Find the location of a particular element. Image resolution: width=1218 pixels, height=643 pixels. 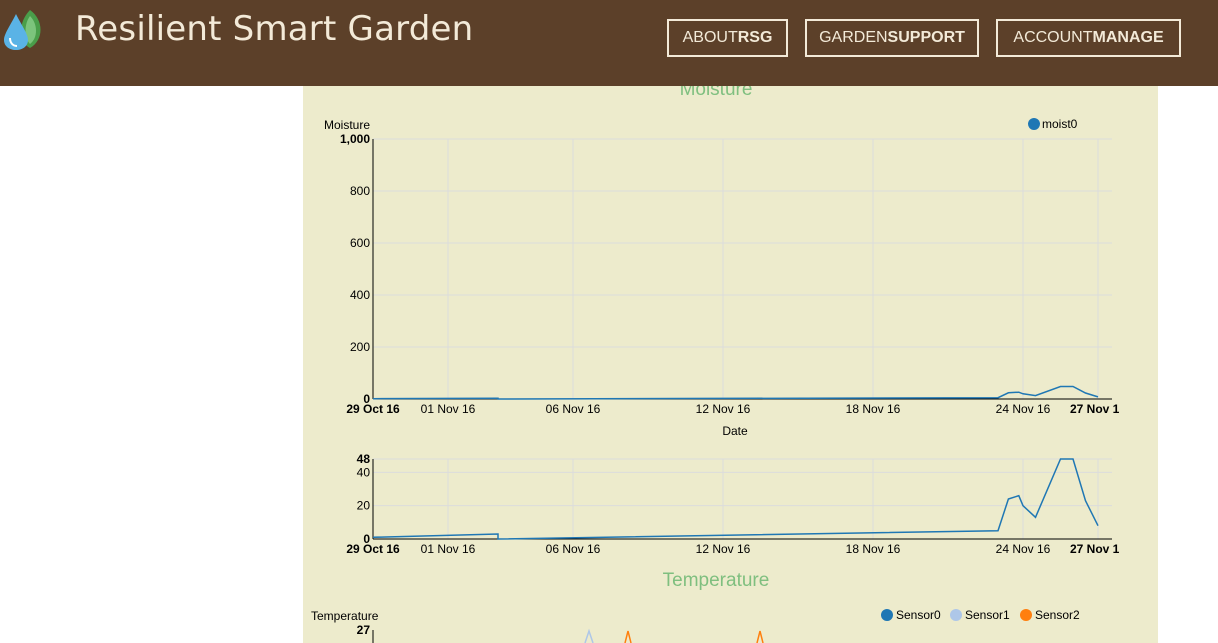

c1-x-tick-label-5: 24 Nov 16 is located at coordinates (1023, 549).